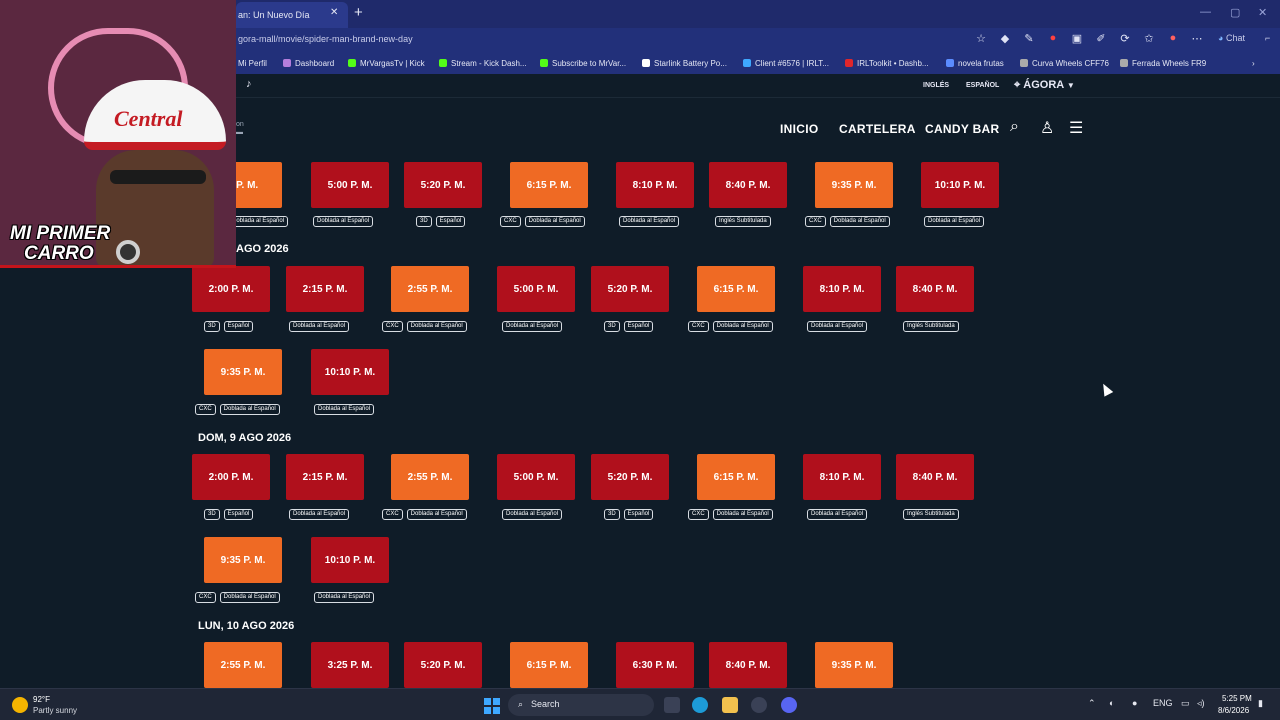 The image size is (1280, 720). Describe the element at coordinates (975, 63) in the screenshot. I see `bookmark-item: novela frutas` at that location.